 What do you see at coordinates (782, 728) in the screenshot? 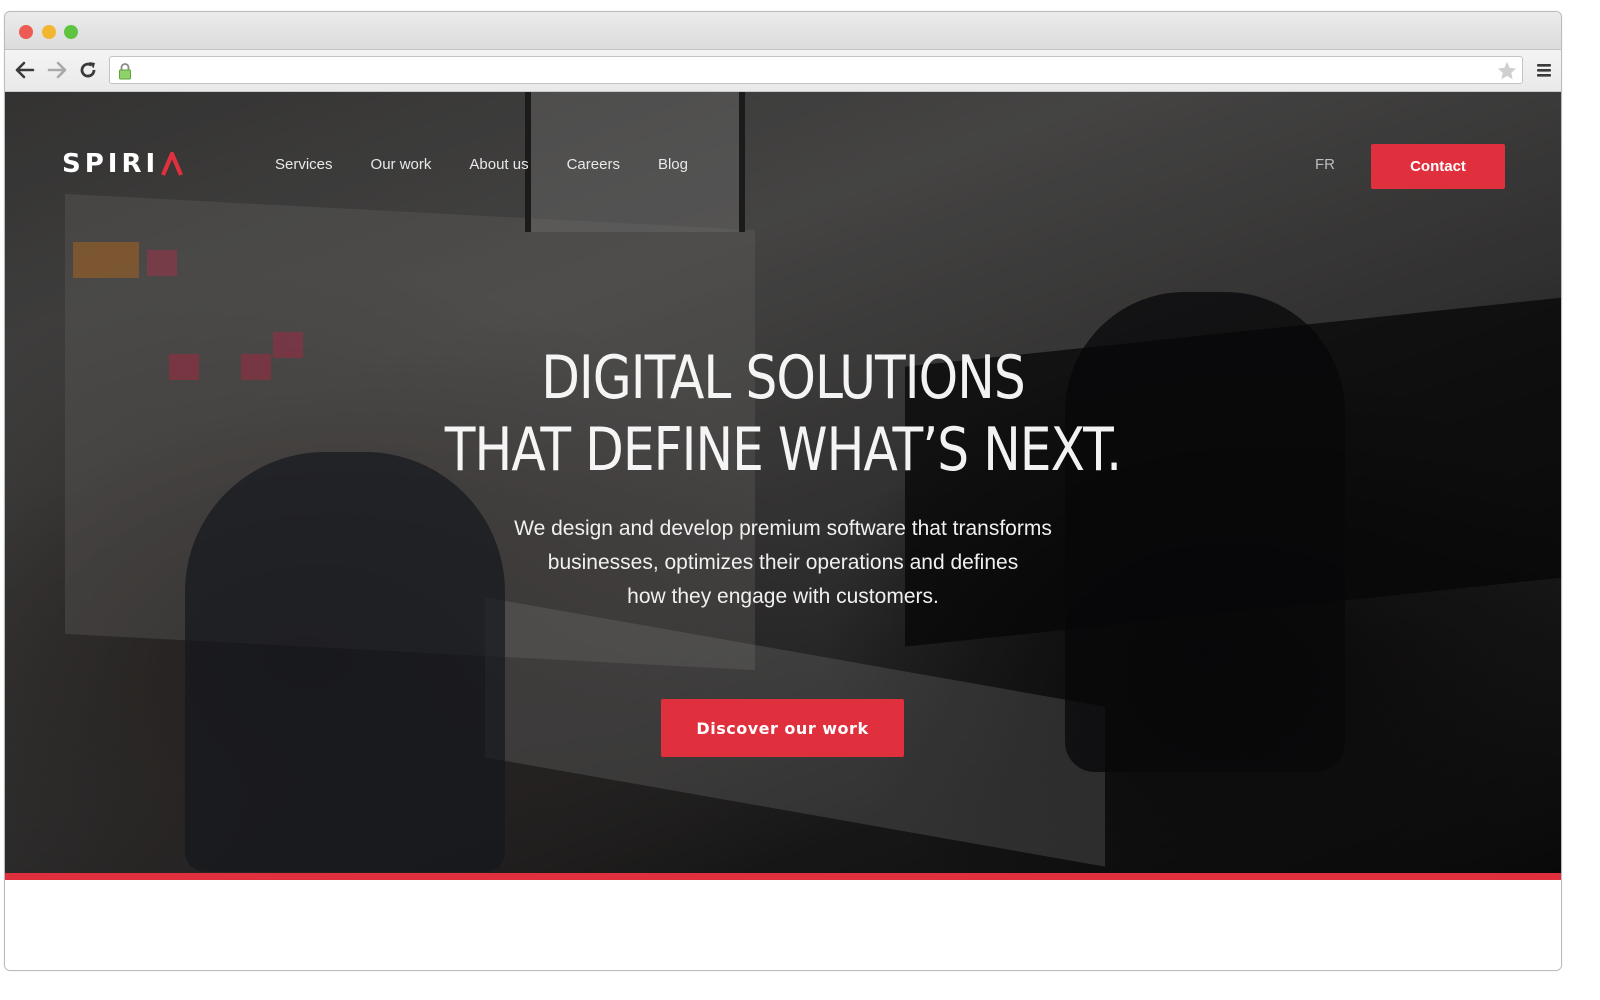
I see `discover-our-work-button: Discover our work` at bounding box center [782, 728].